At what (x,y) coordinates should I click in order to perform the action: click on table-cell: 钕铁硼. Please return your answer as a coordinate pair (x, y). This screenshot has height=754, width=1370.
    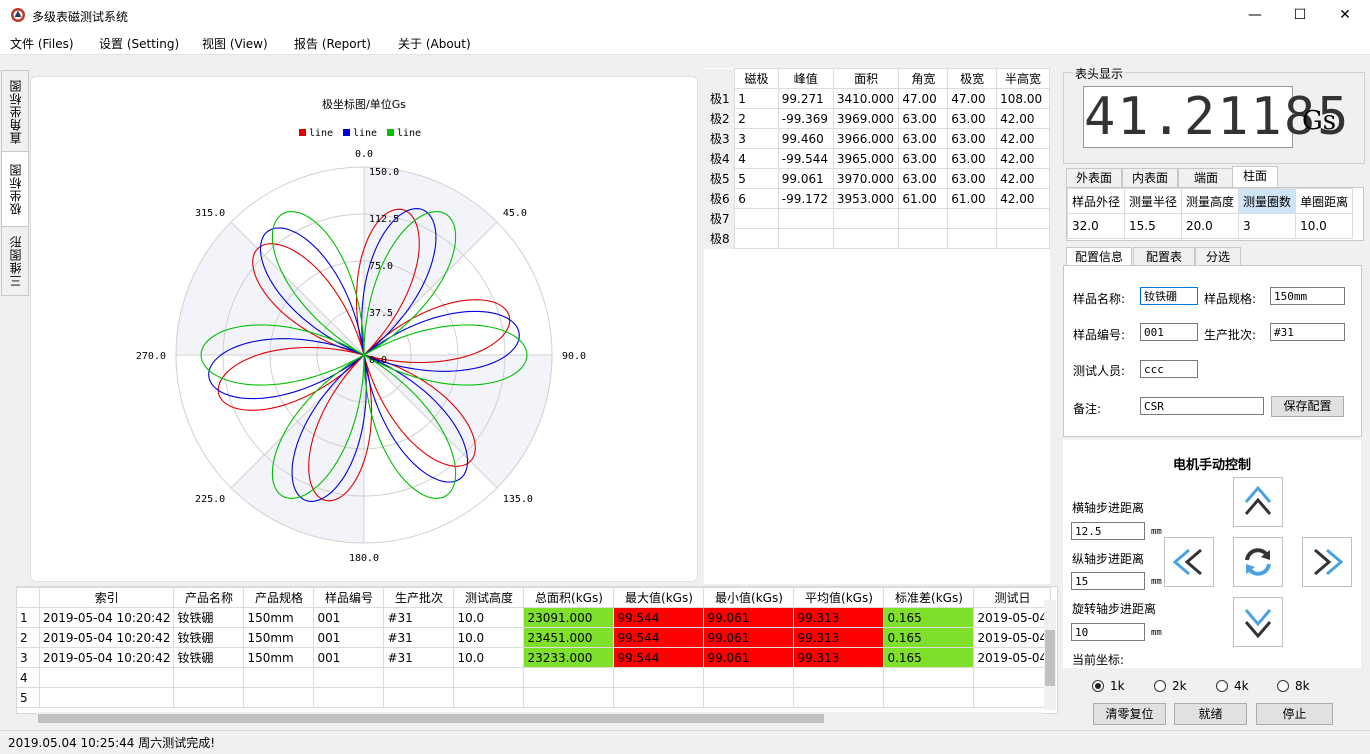
    Looking at the image, I should click on (209, 657).